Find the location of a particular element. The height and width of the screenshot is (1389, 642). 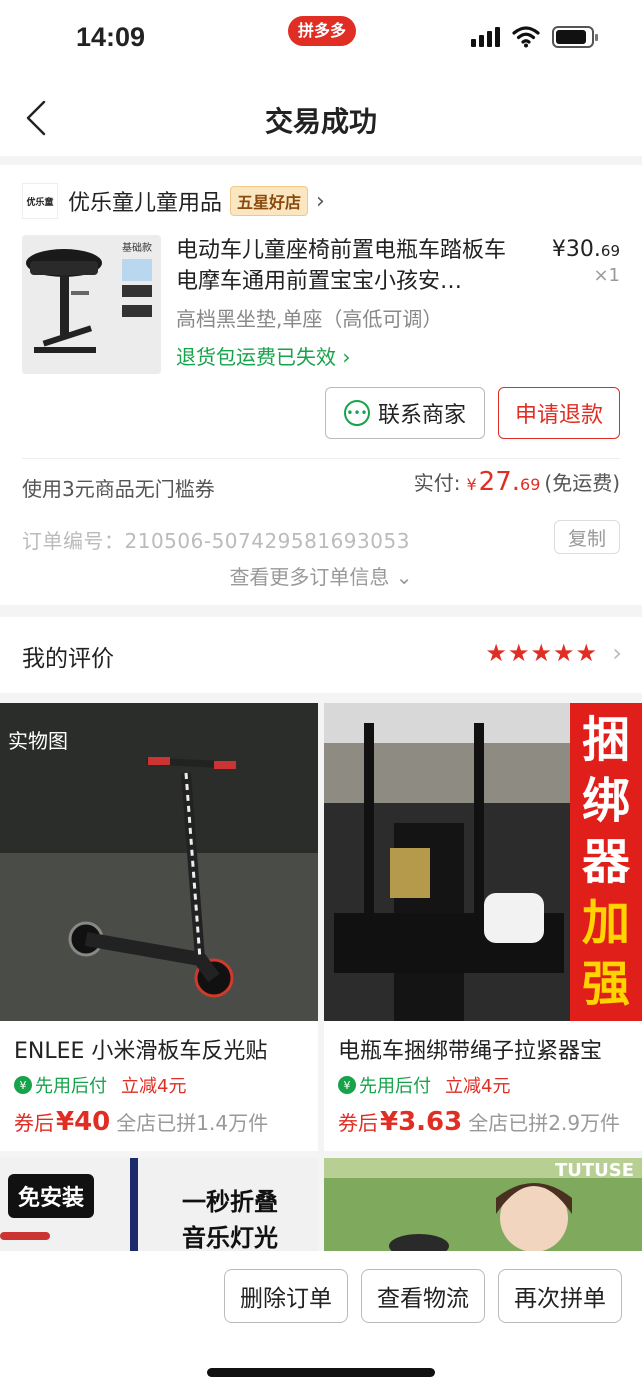

banner-char: 器 is located at coordinates (605, 862).